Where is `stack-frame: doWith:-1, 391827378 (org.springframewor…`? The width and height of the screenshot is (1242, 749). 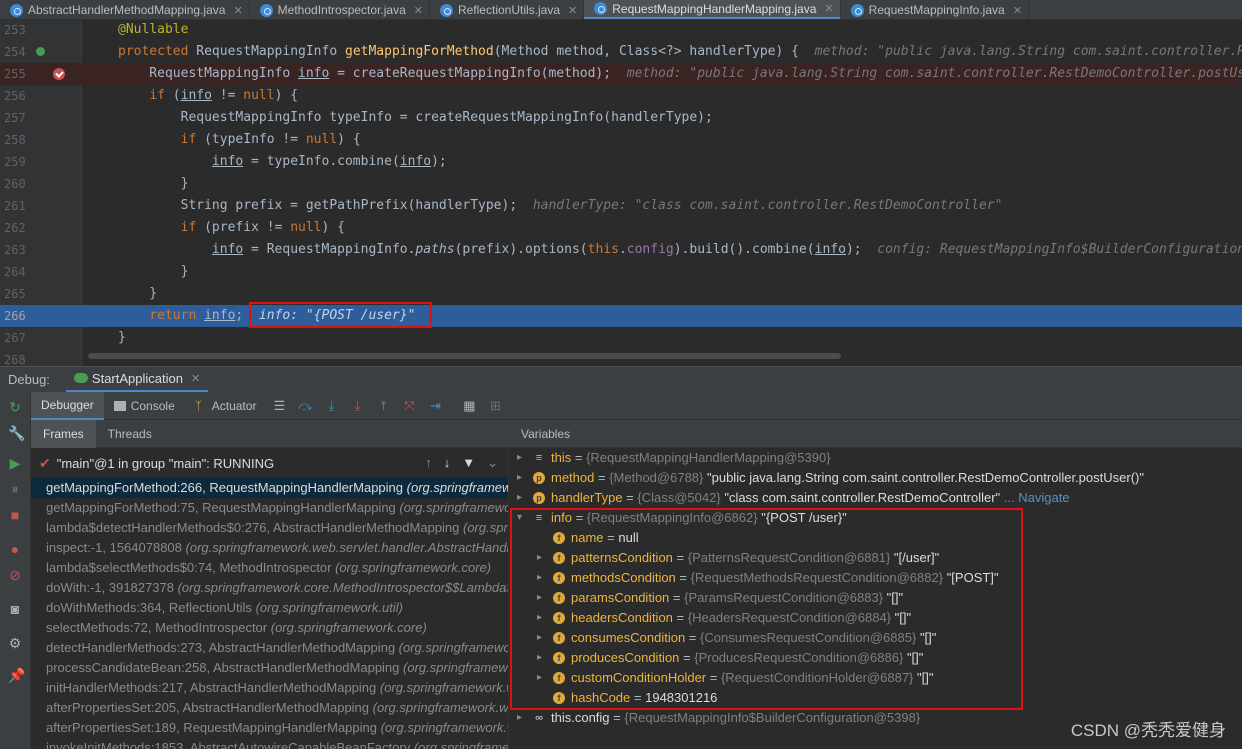 stack-frame: doWith:-1, 391827378 (org.springframewor… is located at coordinates (269, 588).